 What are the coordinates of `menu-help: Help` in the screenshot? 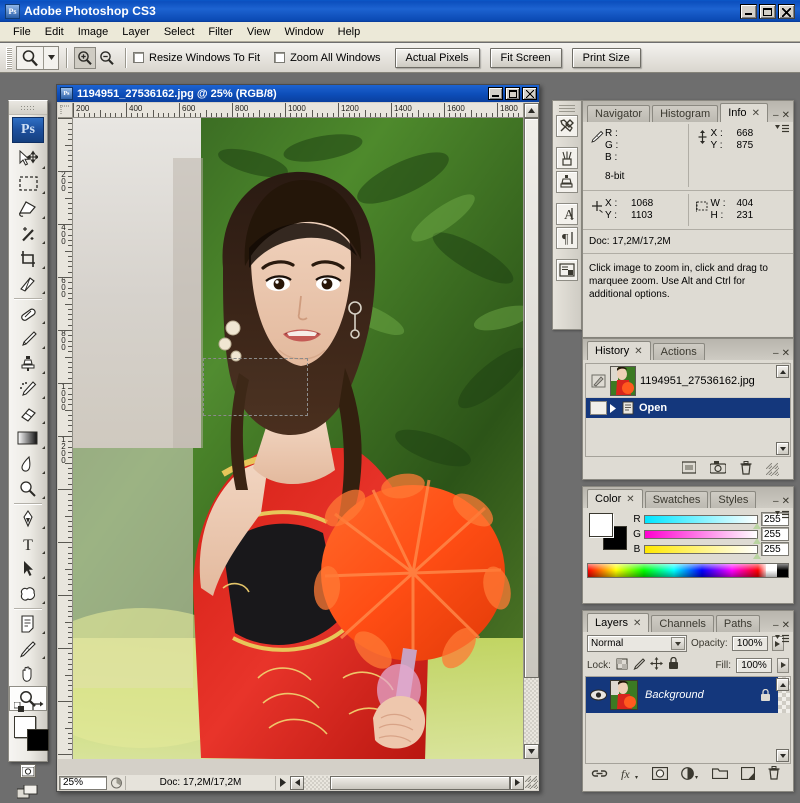 It's located at (349, 32).